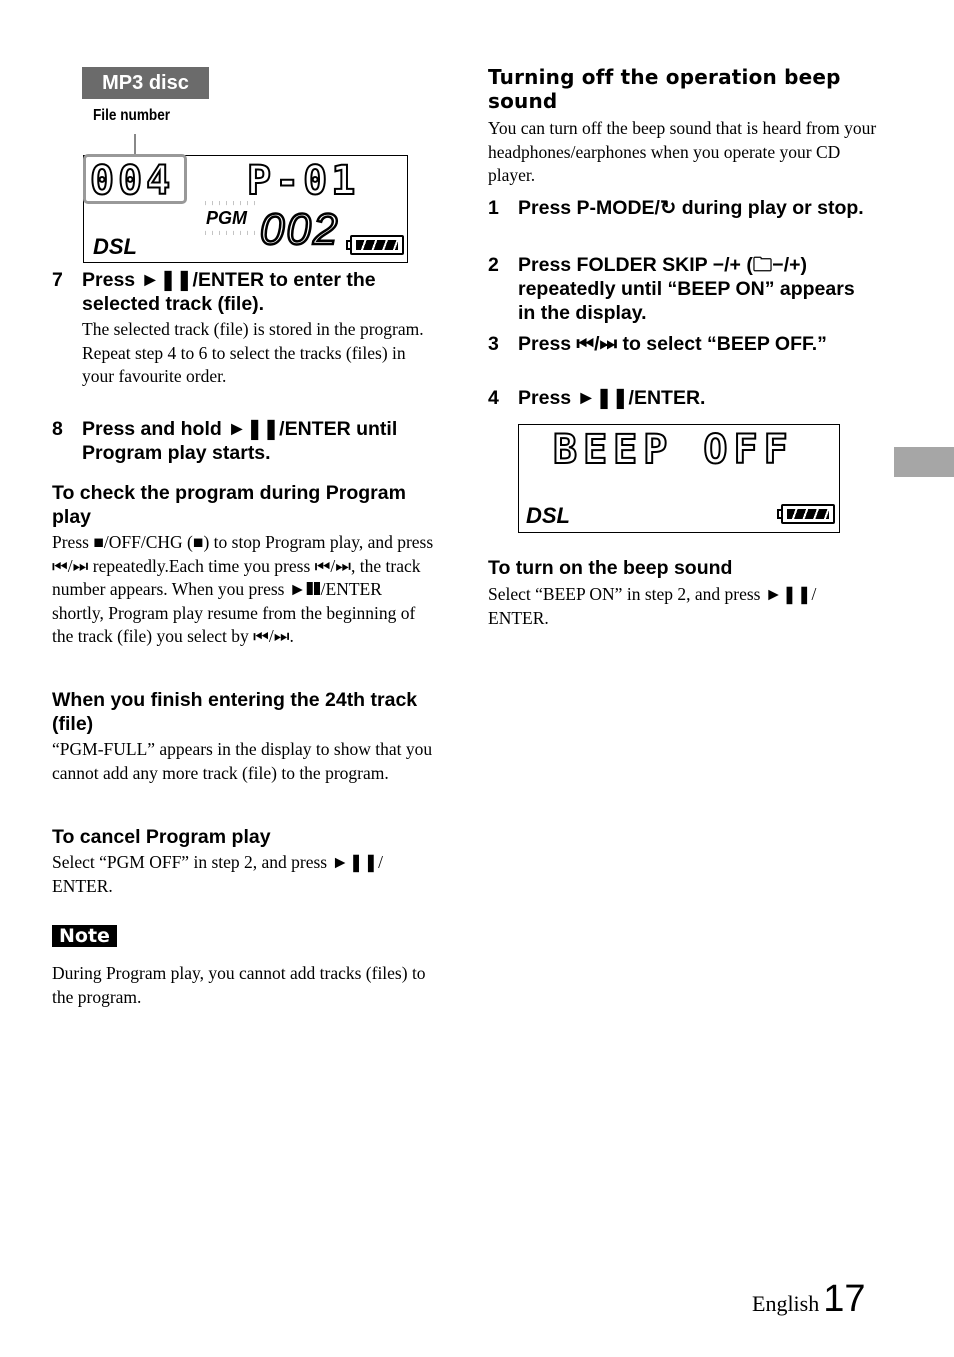  Describe the element at coordinates (610, 568) in the screenshot. I see `section-heading: To turn on the beep sound` at that location.